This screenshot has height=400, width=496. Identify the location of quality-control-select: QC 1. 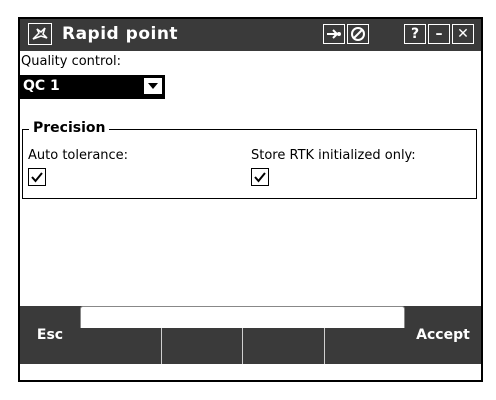
(92, 87).